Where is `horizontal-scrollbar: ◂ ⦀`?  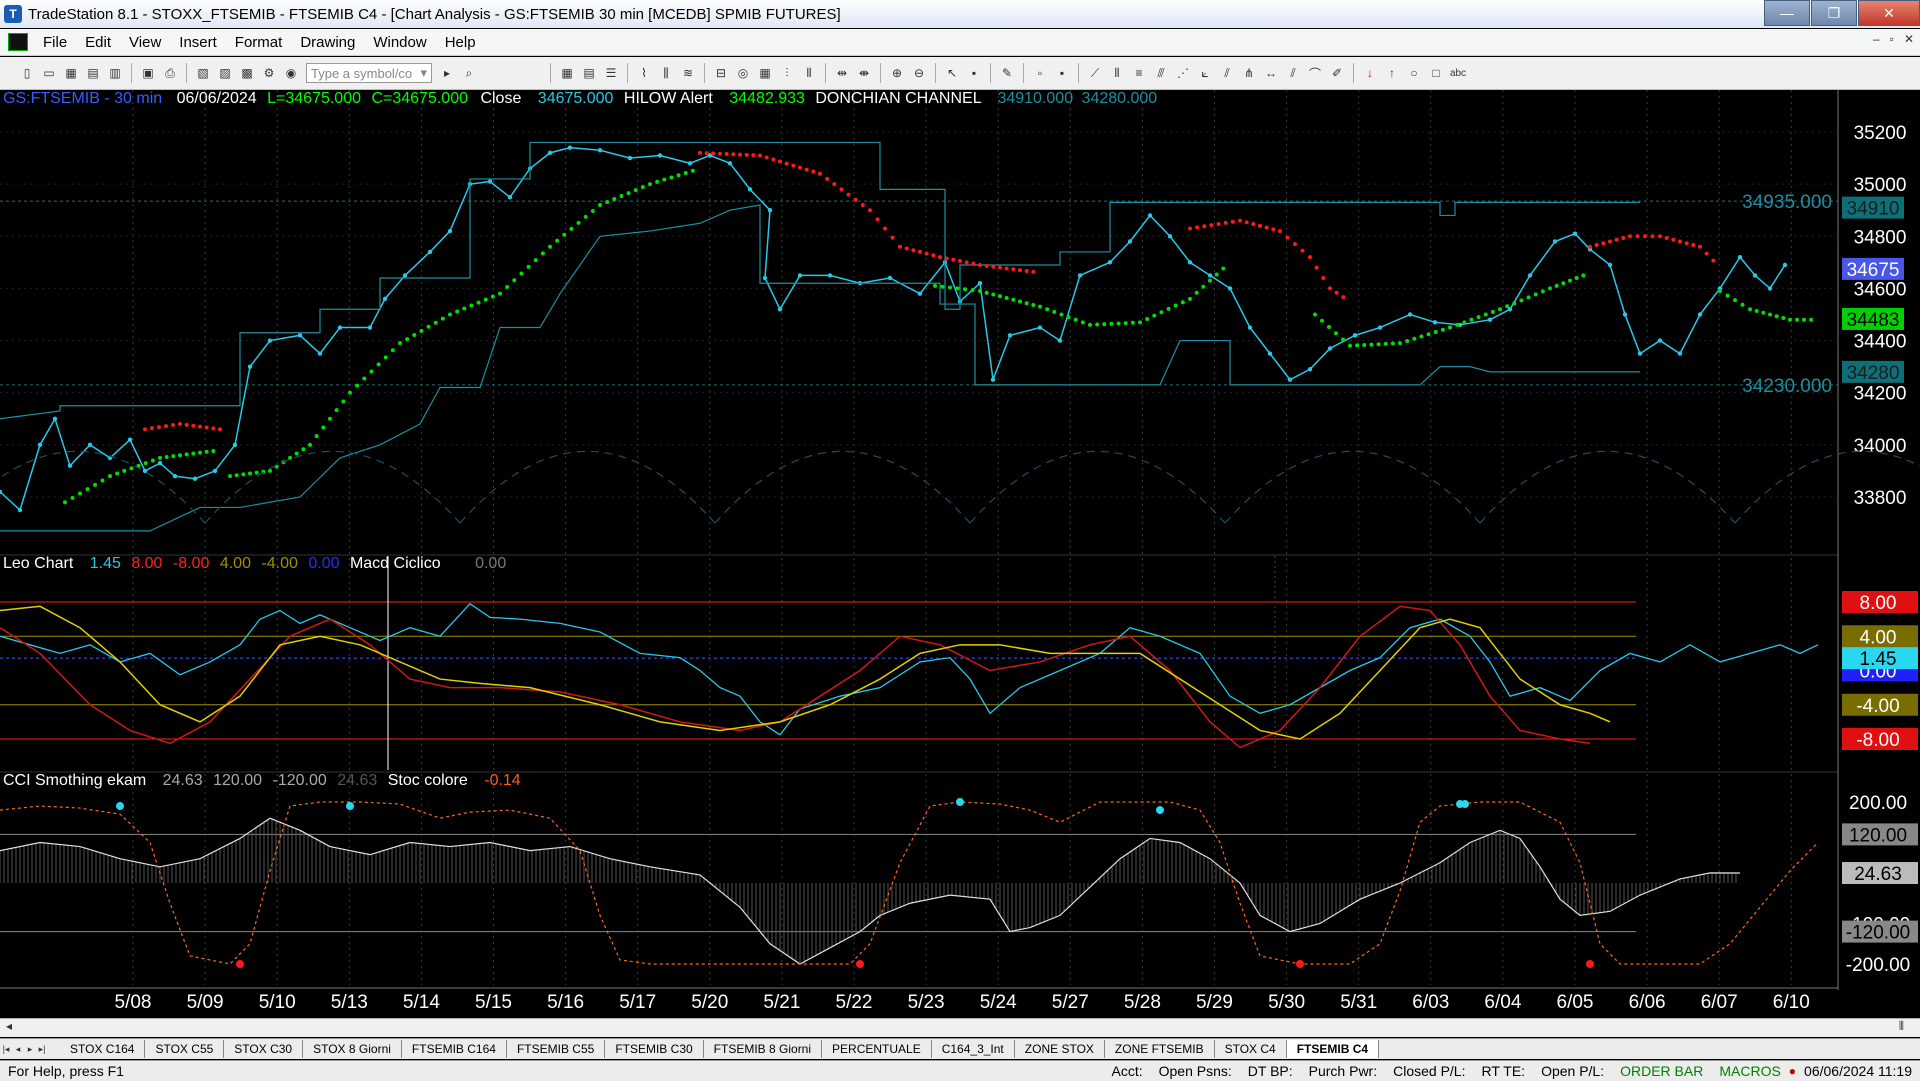 horizontal-scrollbar: ◂ ⦀ is located at coordinates (960, 1027).